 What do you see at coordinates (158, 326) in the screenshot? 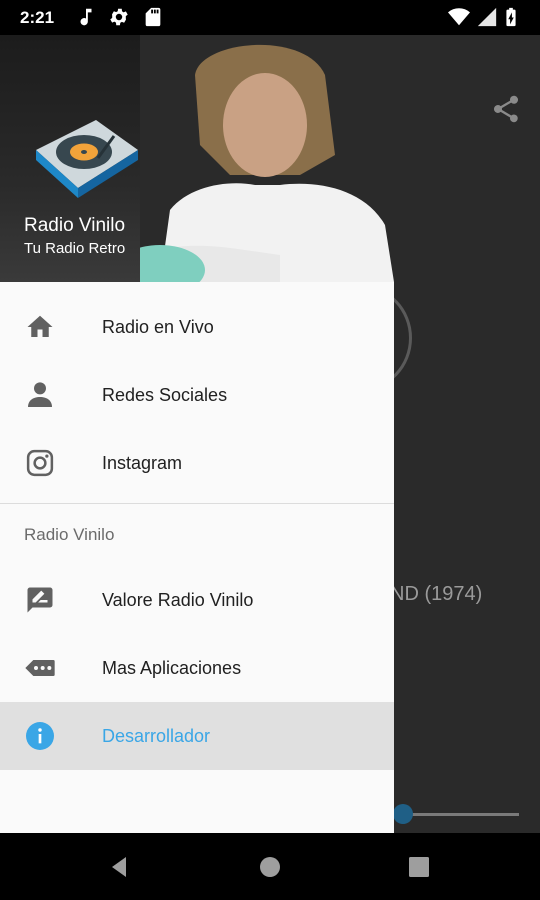
I see `menu-item-label: Radio en Vivo` at bounding box center [158, 326].